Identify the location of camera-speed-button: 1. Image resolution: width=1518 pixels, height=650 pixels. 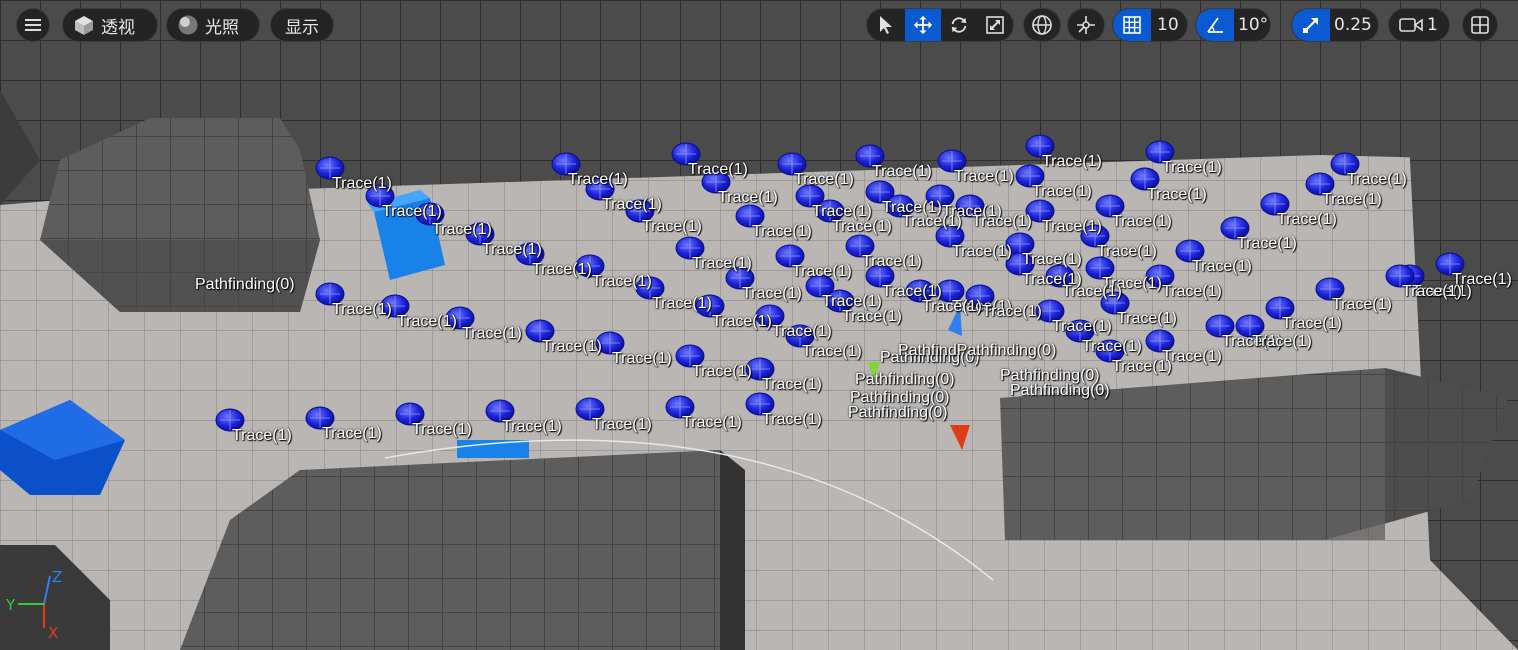
(1419, 25).